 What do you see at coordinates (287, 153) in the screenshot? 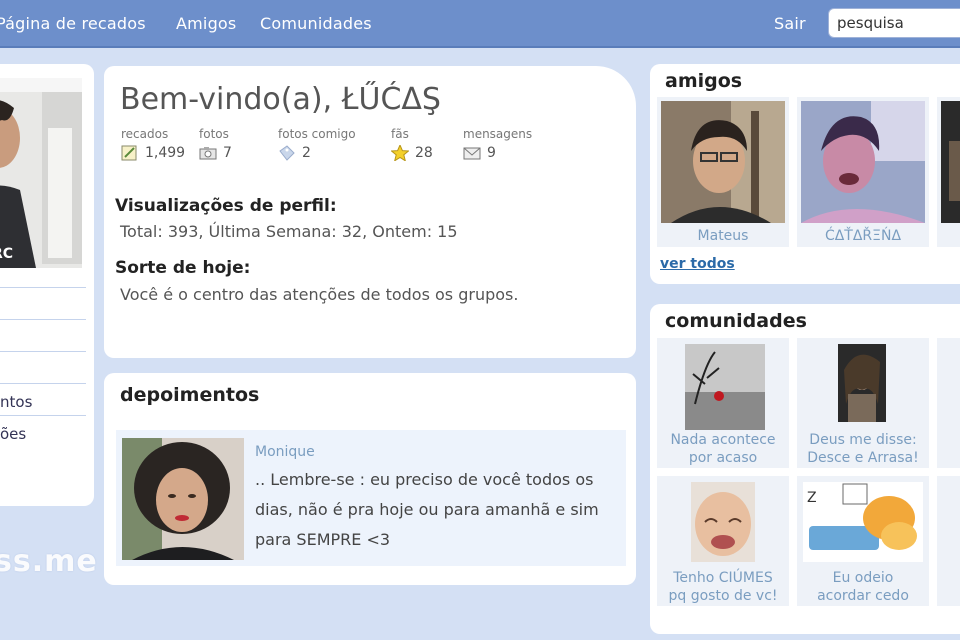
I see `photo-tag-icon` at bounding box center [287, 153].